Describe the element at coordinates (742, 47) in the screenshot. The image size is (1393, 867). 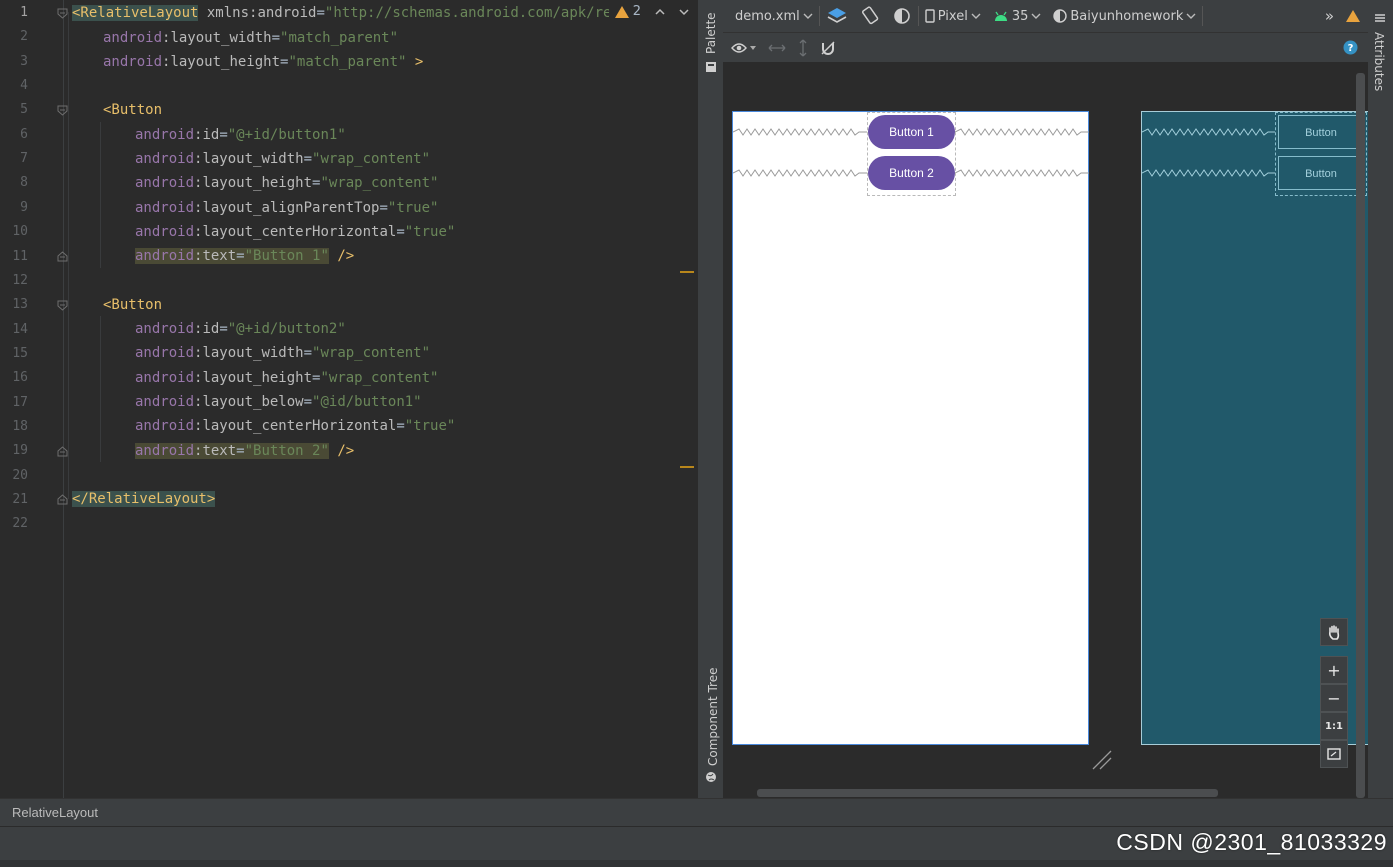
I see `view-options-button` at that location.